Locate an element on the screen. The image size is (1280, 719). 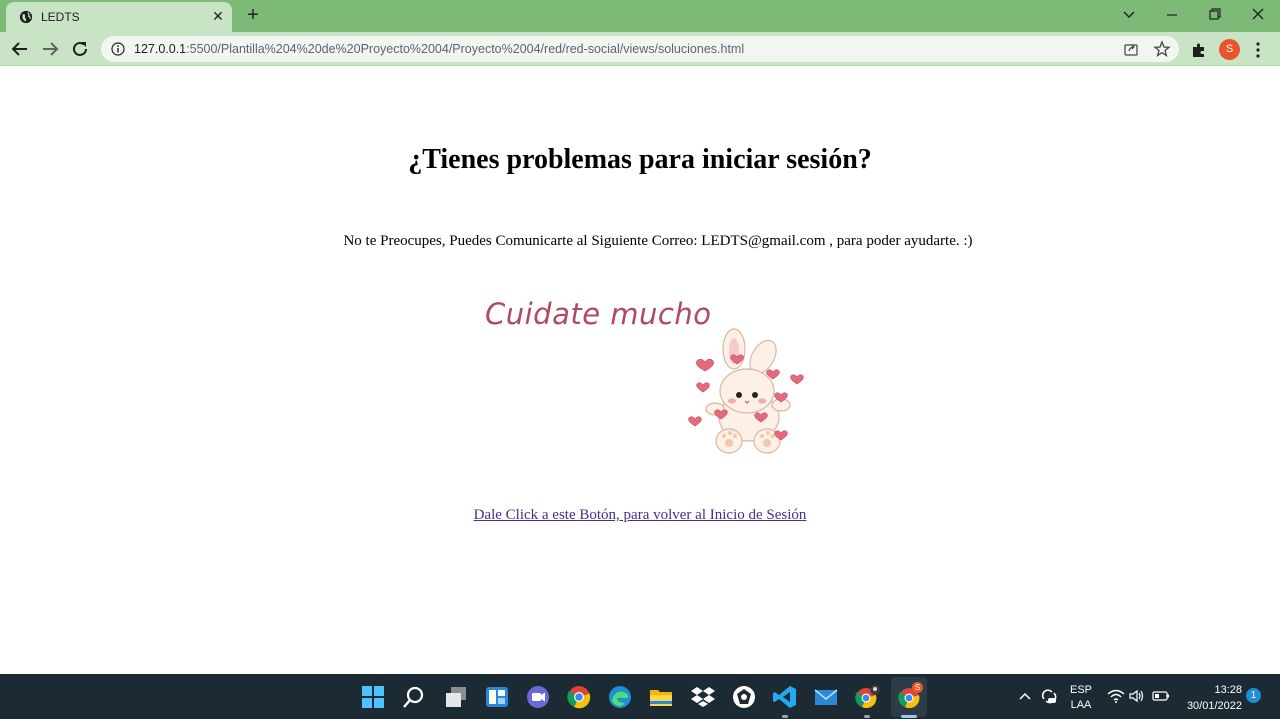
vscode-icon is located at coordinates (785, 697).